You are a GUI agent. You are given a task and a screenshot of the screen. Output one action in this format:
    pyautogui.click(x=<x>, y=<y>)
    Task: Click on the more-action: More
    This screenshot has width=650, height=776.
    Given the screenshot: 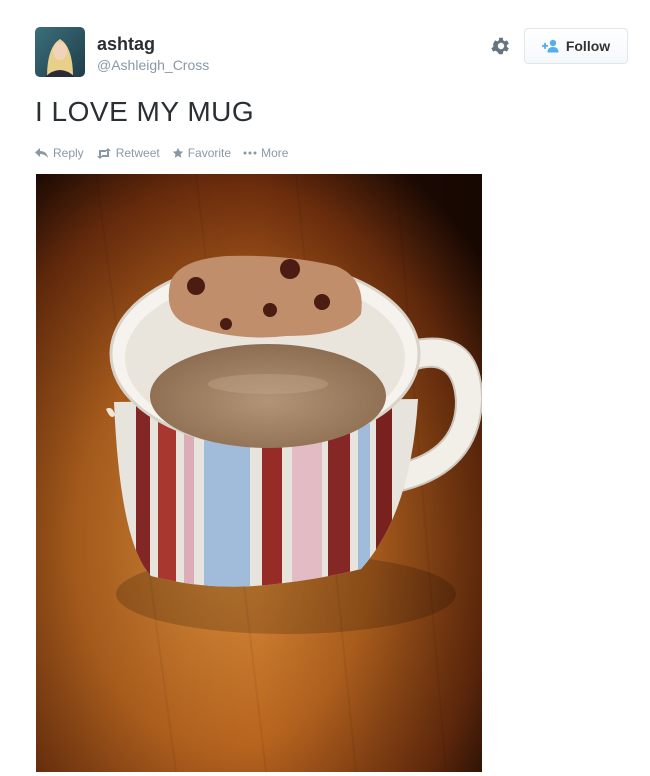 What is the action you would take?
    pyautogui.click(x=265, y=153)
    